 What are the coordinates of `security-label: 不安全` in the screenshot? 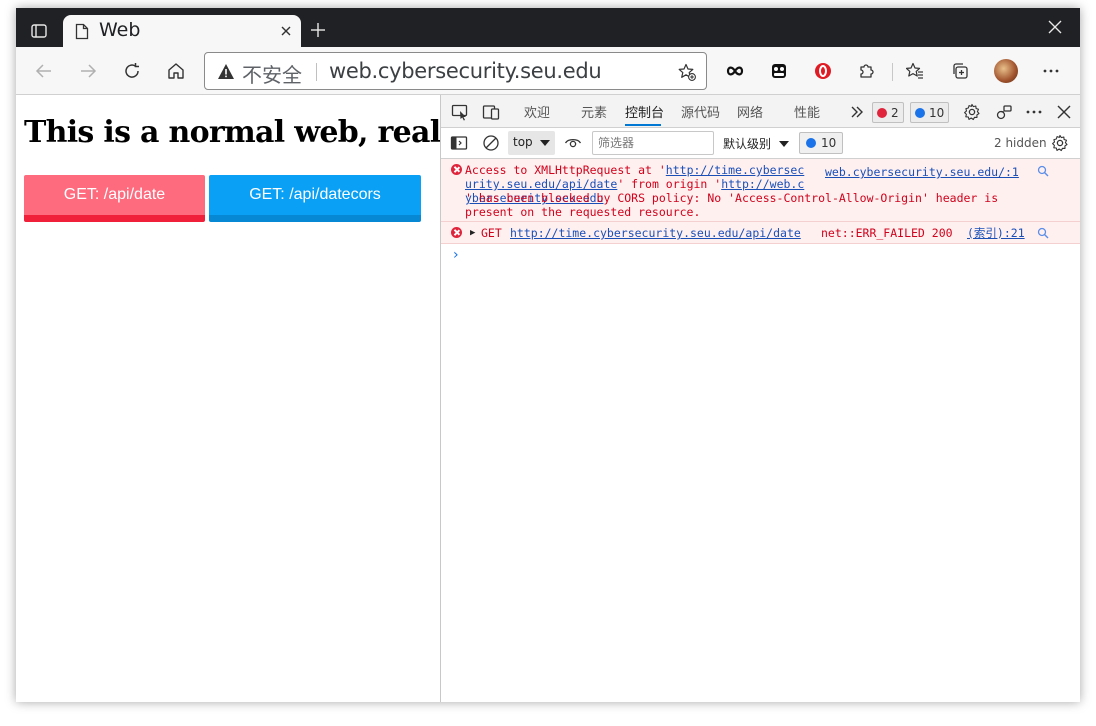 It's located at (272, 73).